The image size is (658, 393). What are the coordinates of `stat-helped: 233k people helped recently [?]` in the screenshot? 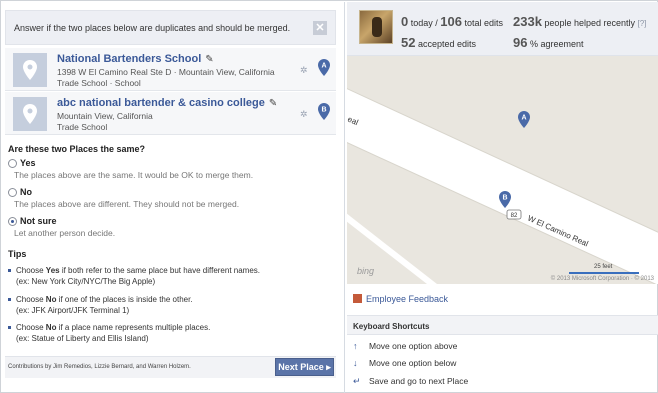 It's located at (579, 21).